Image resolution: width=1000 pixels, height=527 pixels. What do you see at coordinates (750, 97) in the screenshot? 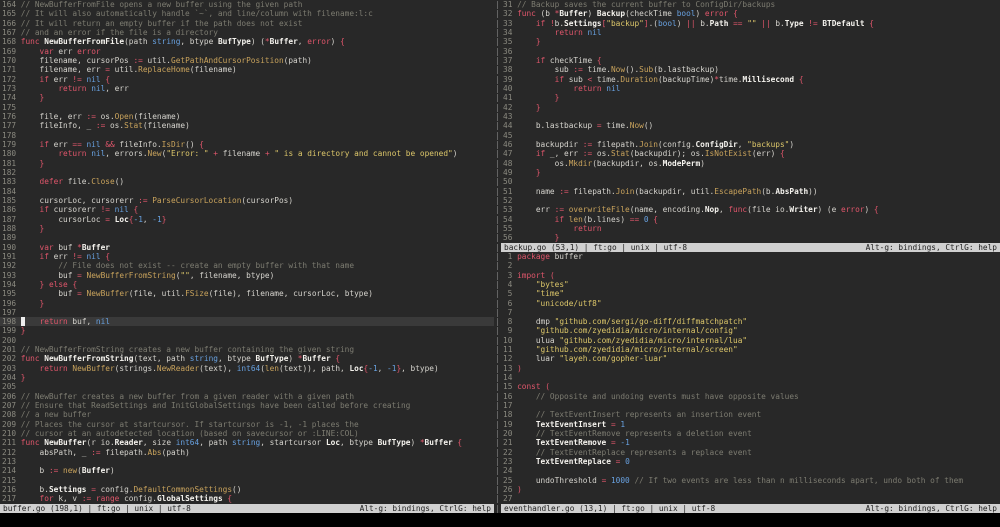
I see `code-line: 41 }` at bounding box center [750, 97].